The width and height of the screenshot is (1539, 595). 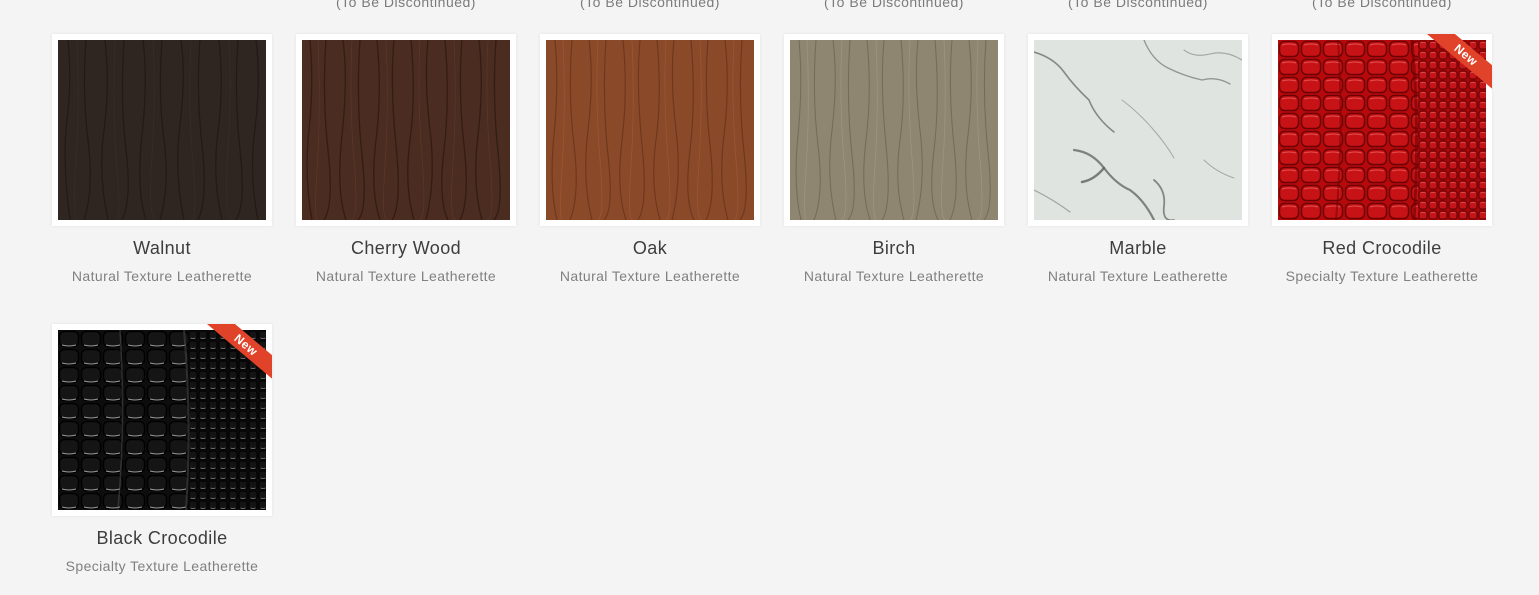 I want to click on swatch-card-oak: Oak Natural Texture Leatherette, so click(x=650, y=159).